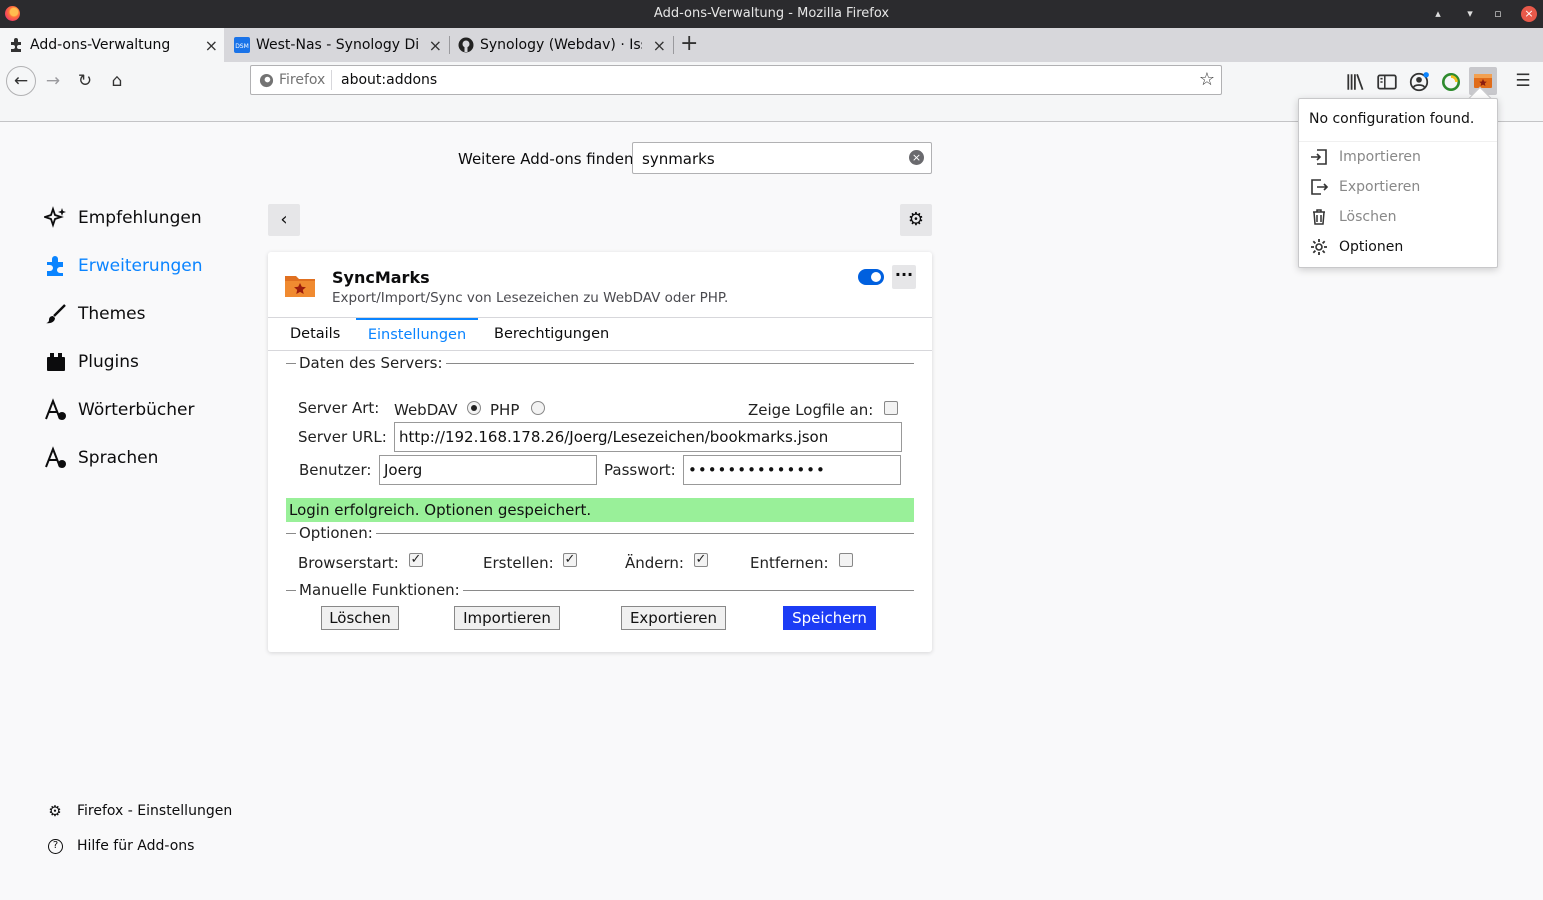  I want to click on fieldset-border, so click(600, 533).